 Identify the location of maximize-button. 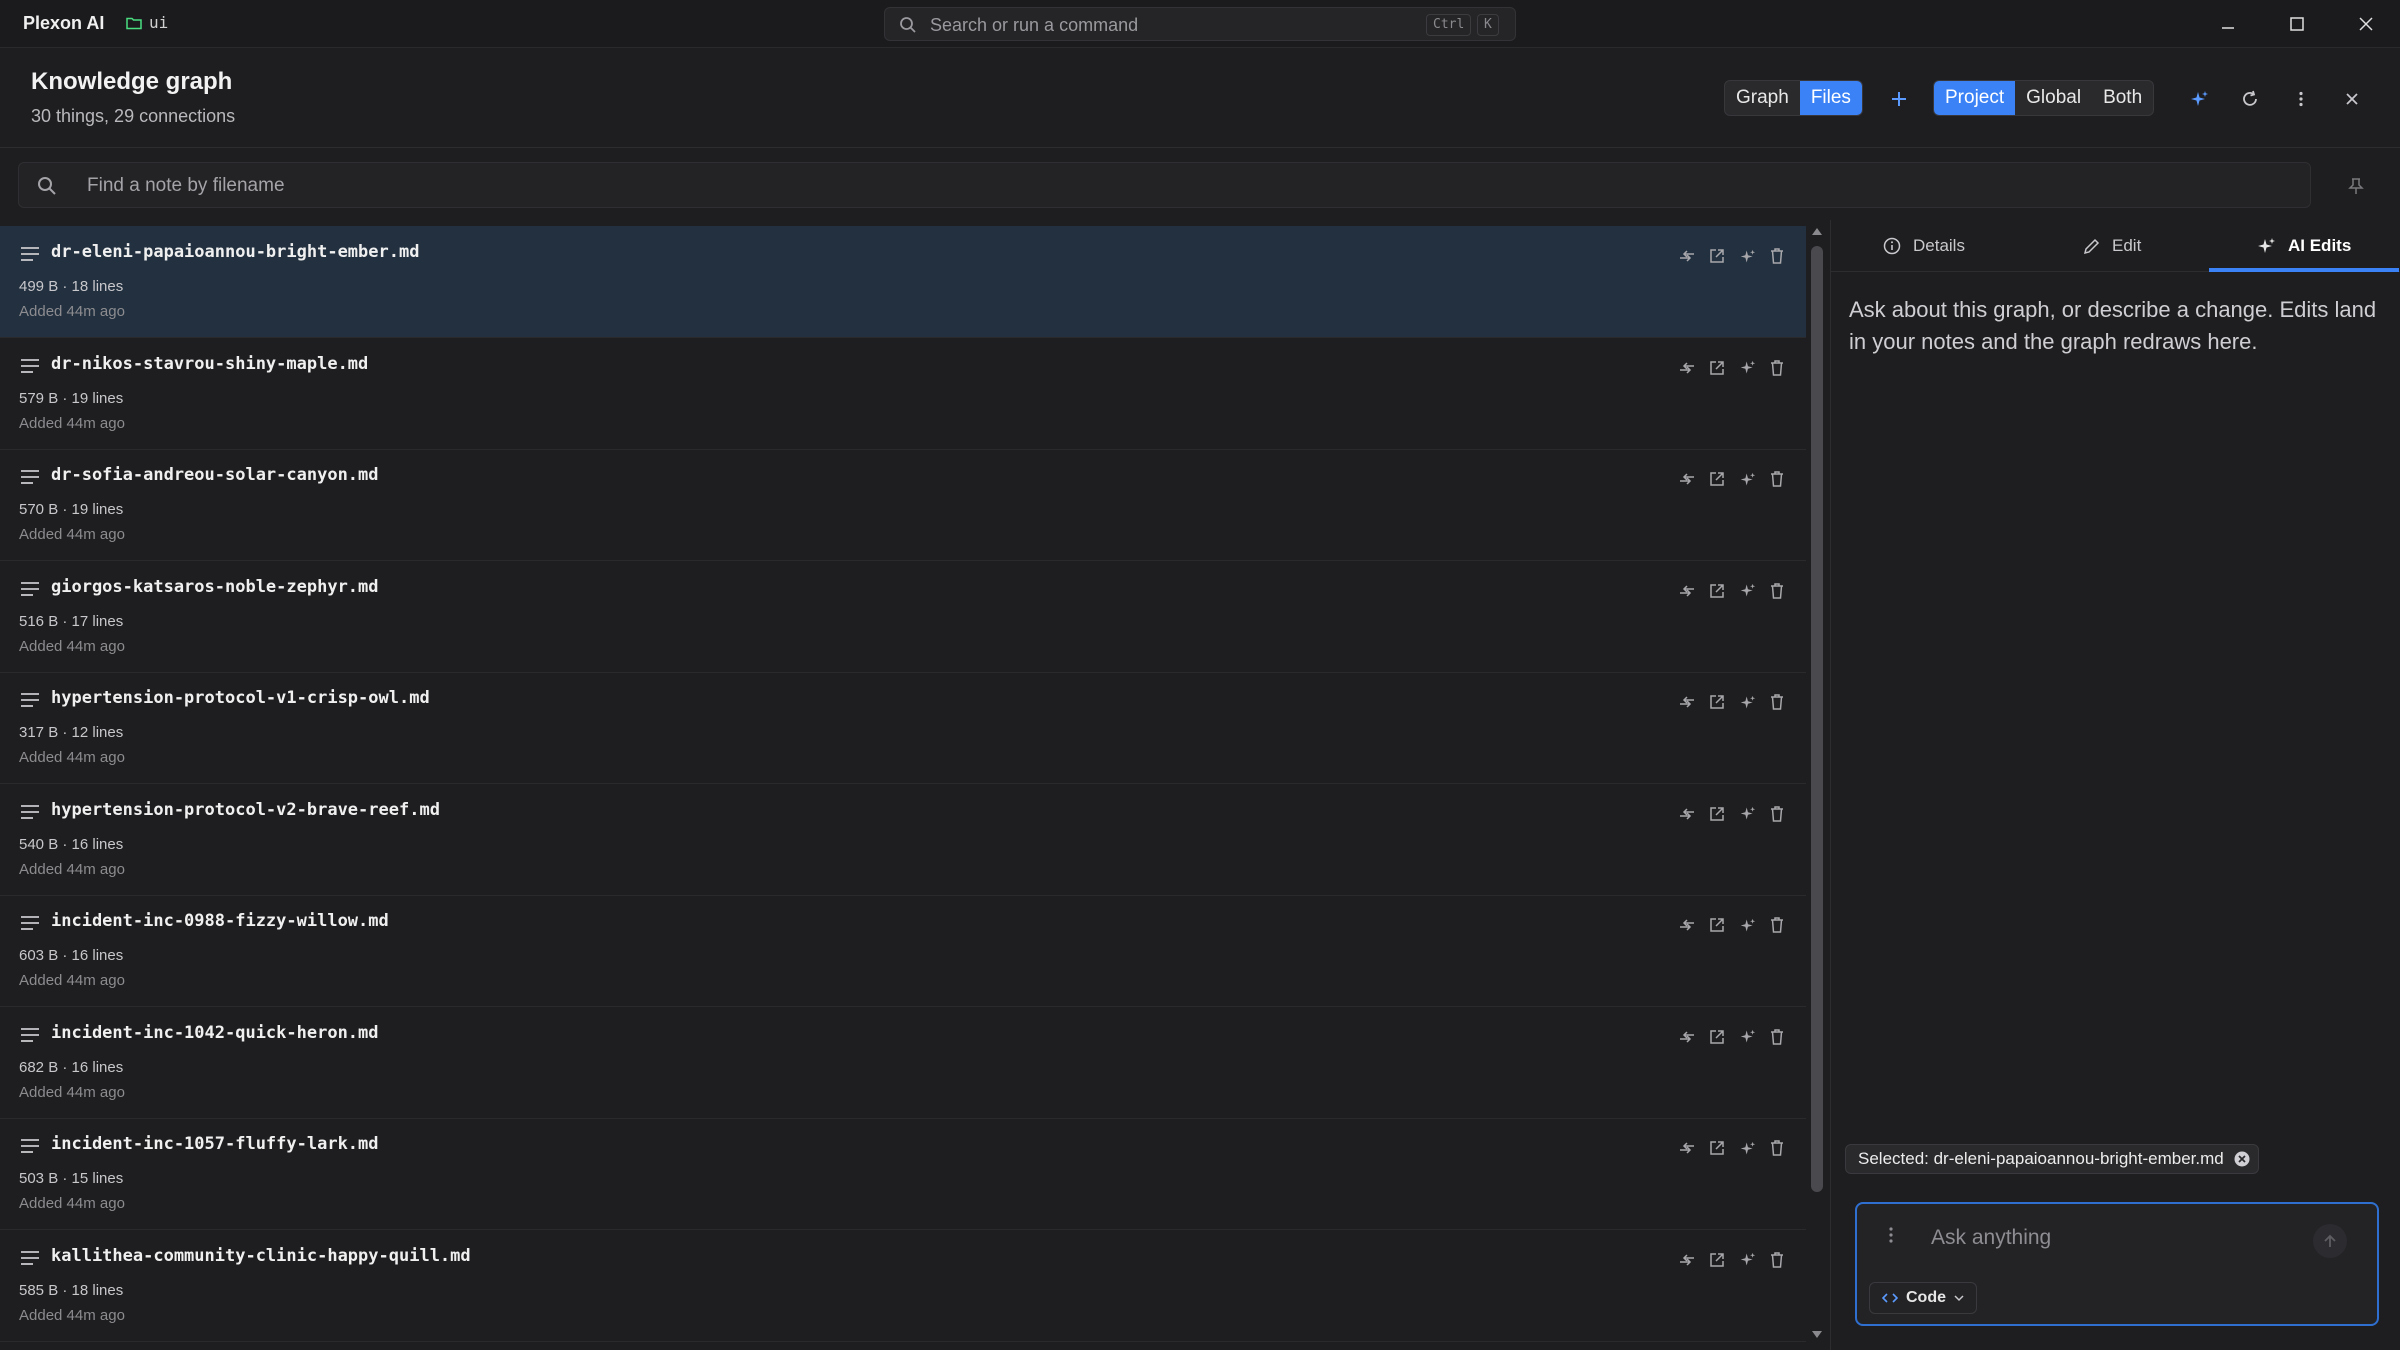
(2297, 24).